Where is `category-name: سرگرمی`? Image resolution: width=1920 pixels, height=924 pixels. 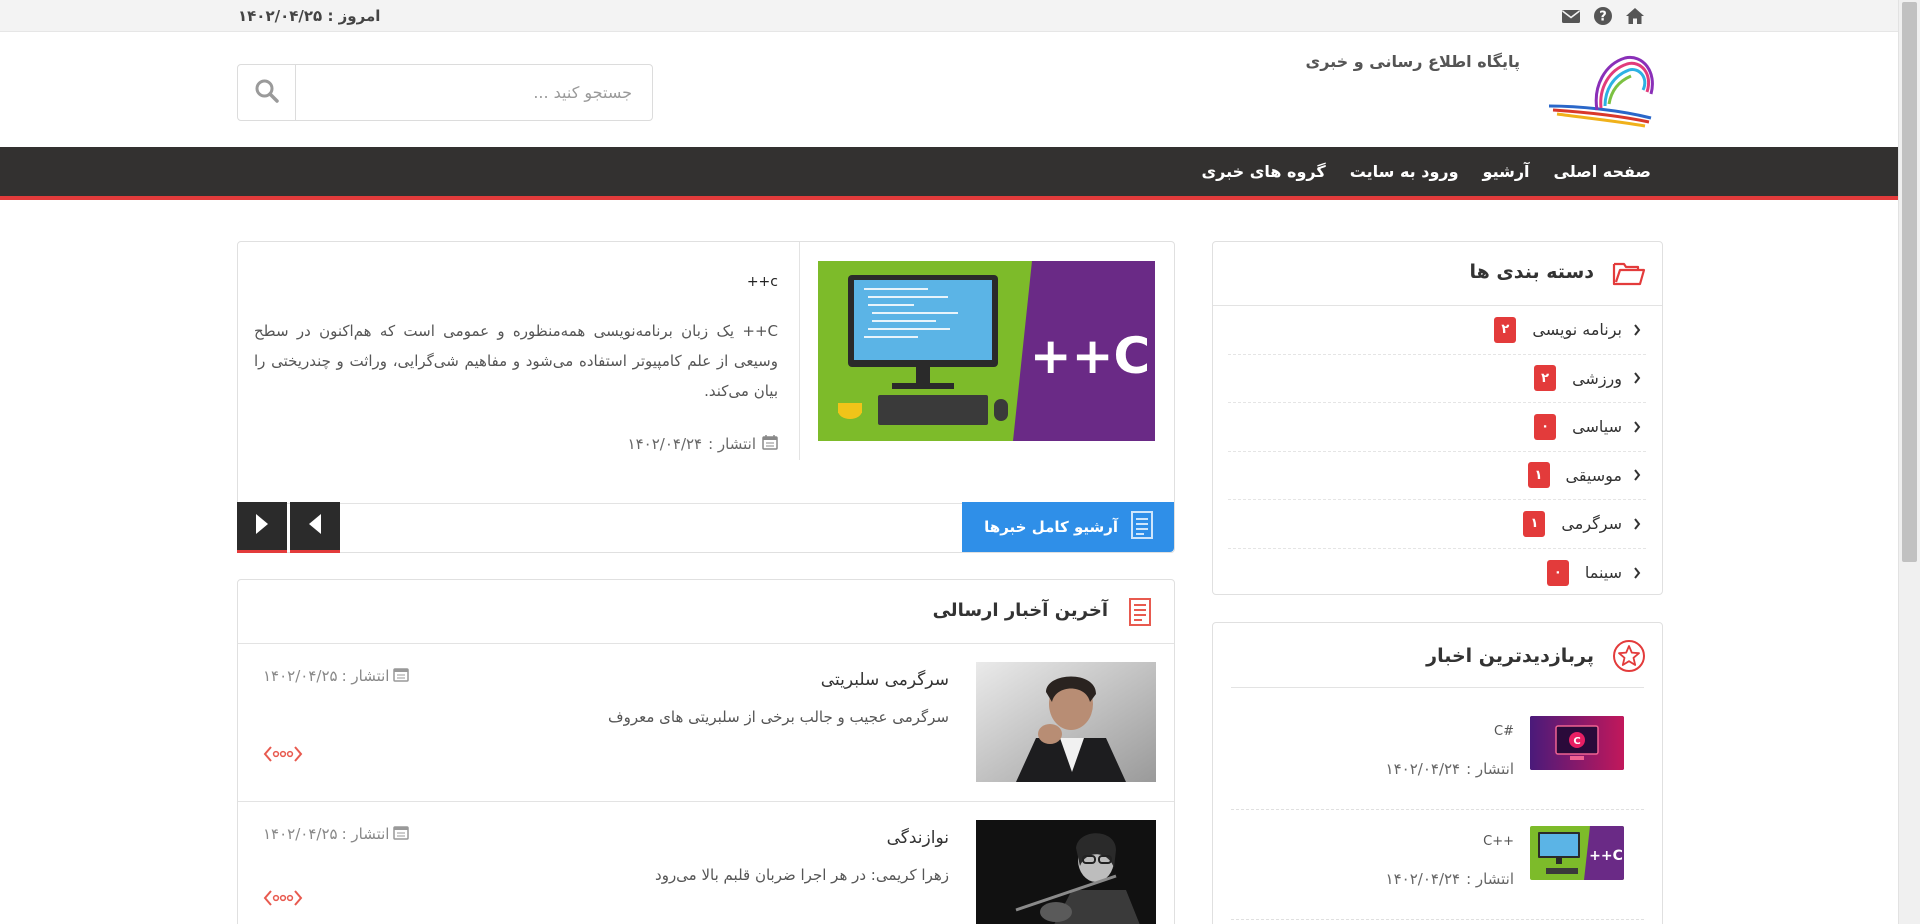
category-name: سرگرمی is located at coordinates (1591, 524).